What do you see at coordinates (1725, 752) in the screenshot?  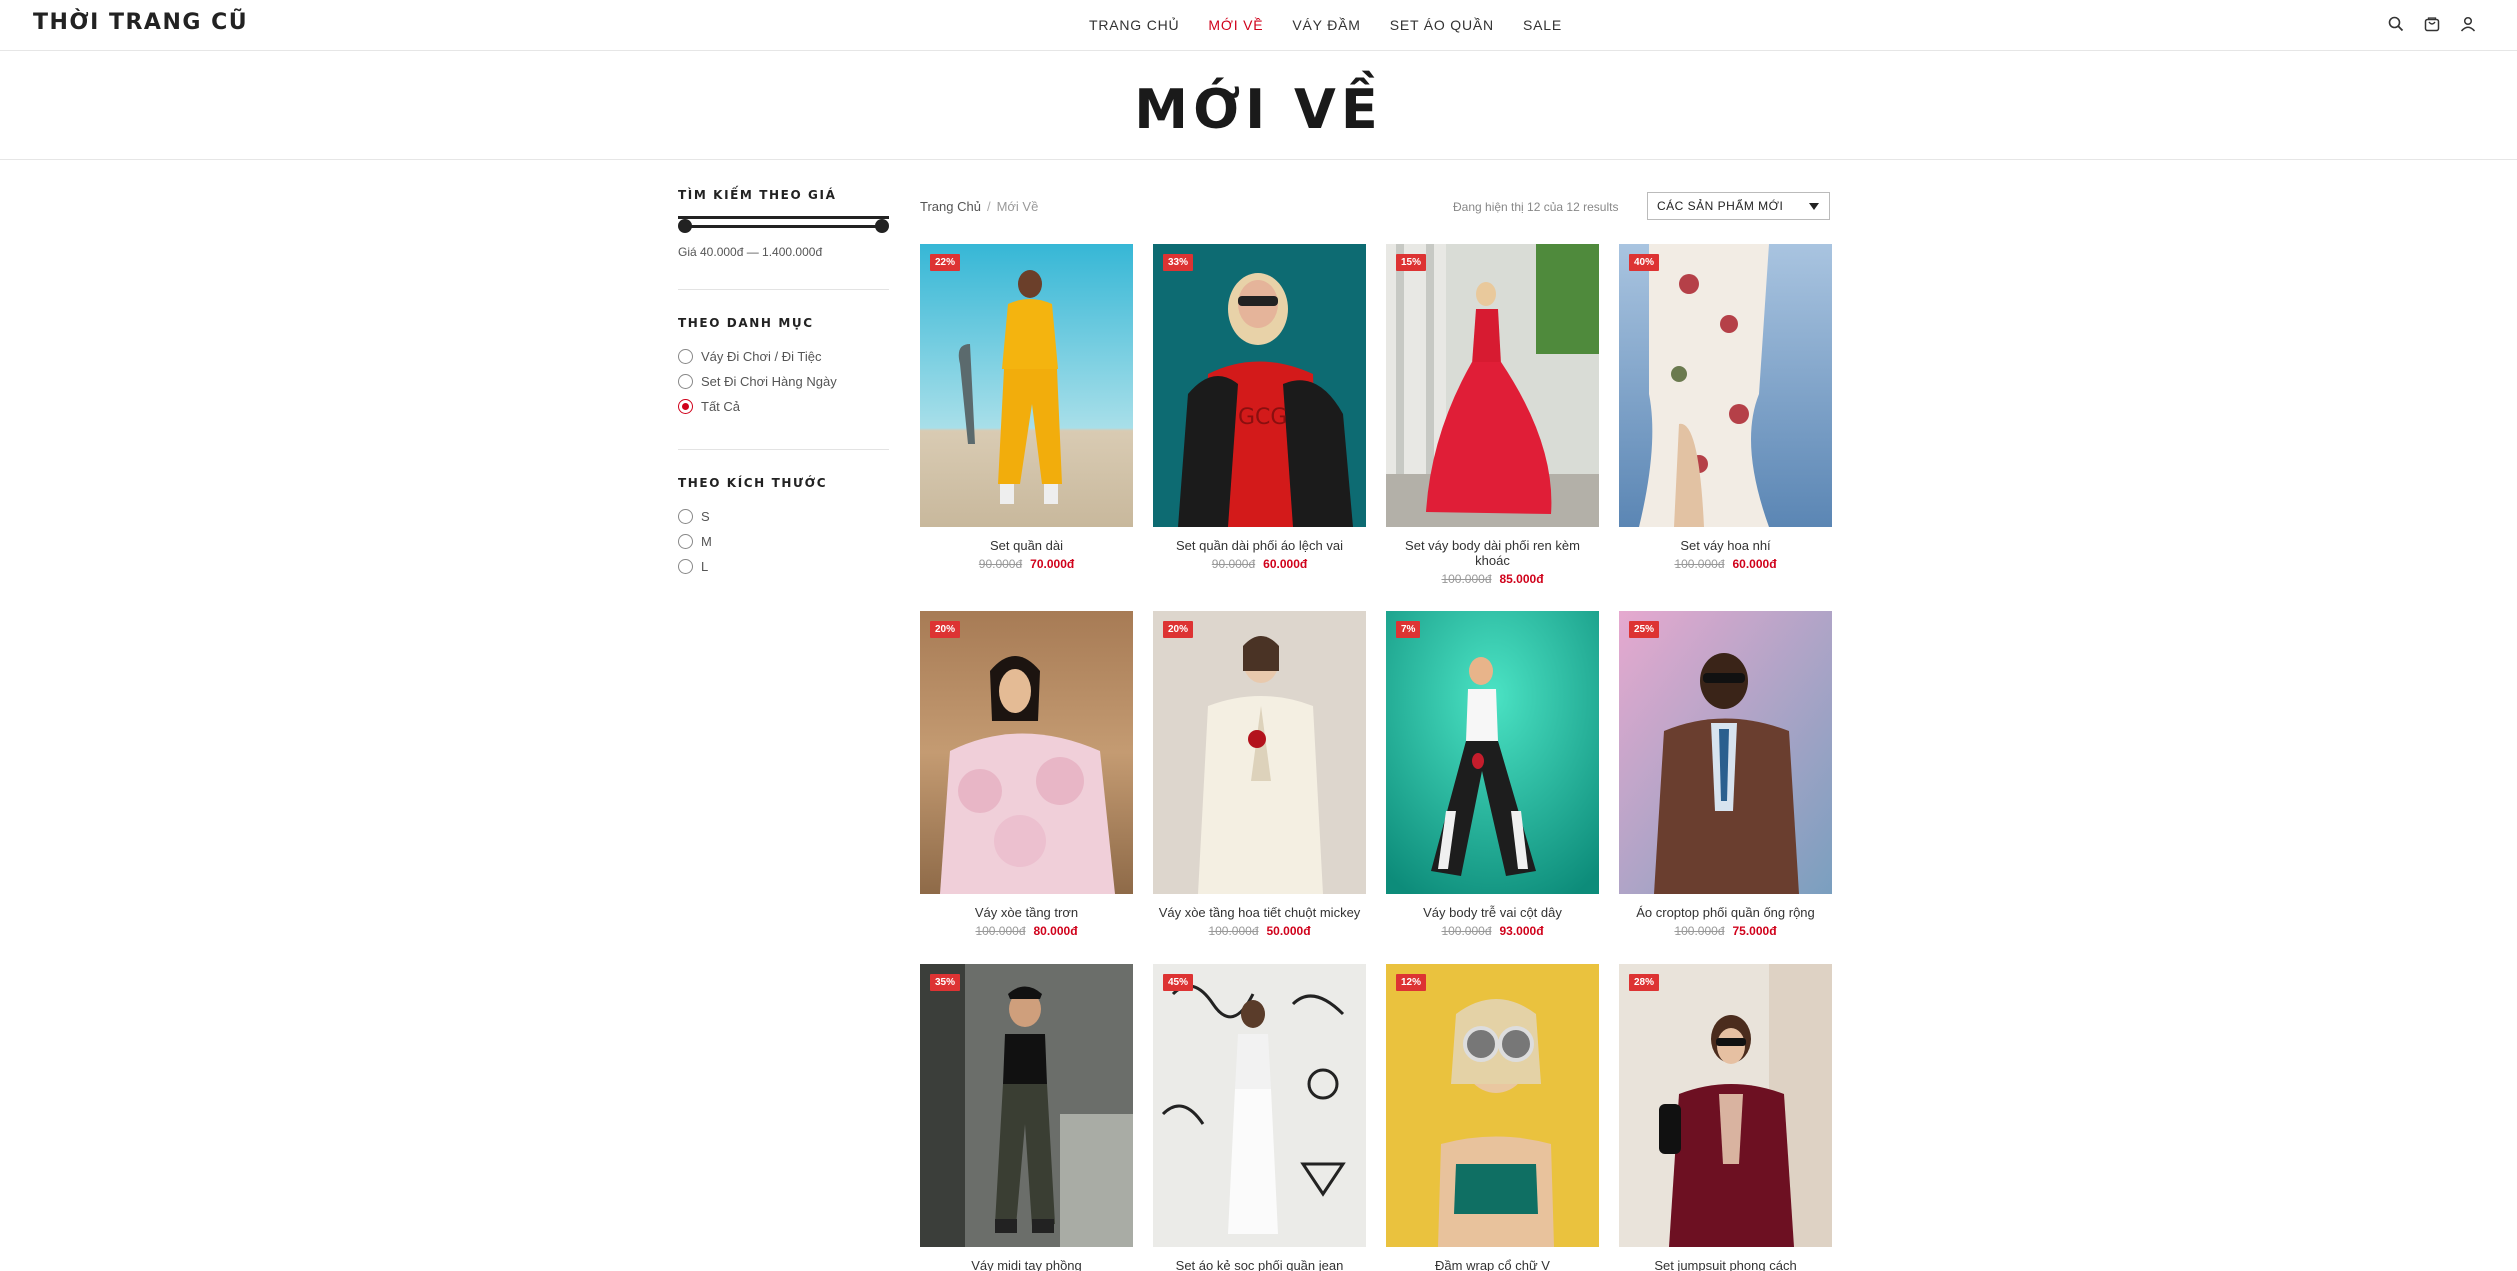 I see `product-image: 25%` at bounding box center [1725, 752].